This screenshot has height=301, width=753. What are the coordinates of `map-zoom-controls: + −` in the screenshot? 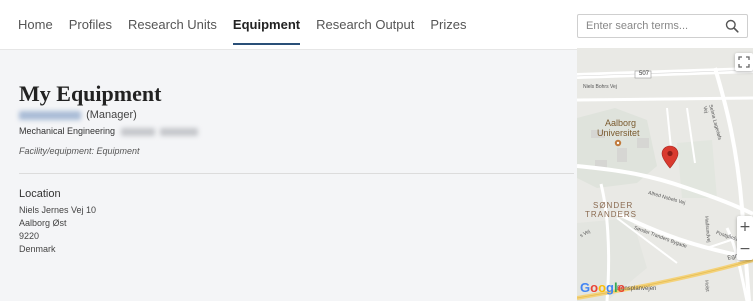 It's located at (745, 238).